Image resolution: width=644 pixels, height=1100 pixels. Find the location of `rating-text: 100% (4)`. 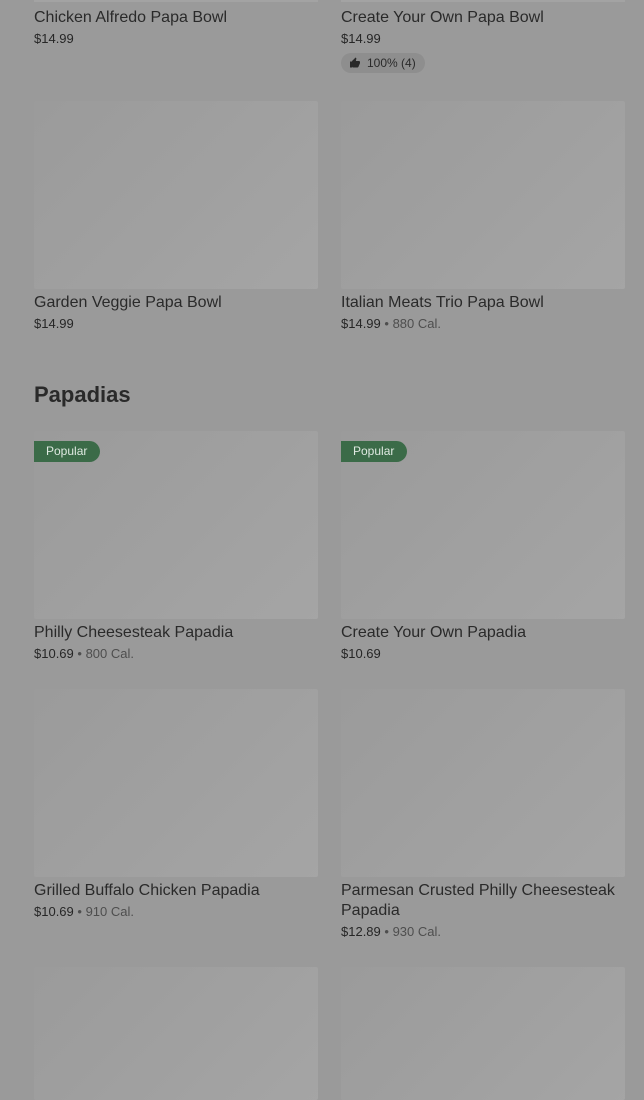

rating-text: 100% (4) is located at coordinates (391, 63).